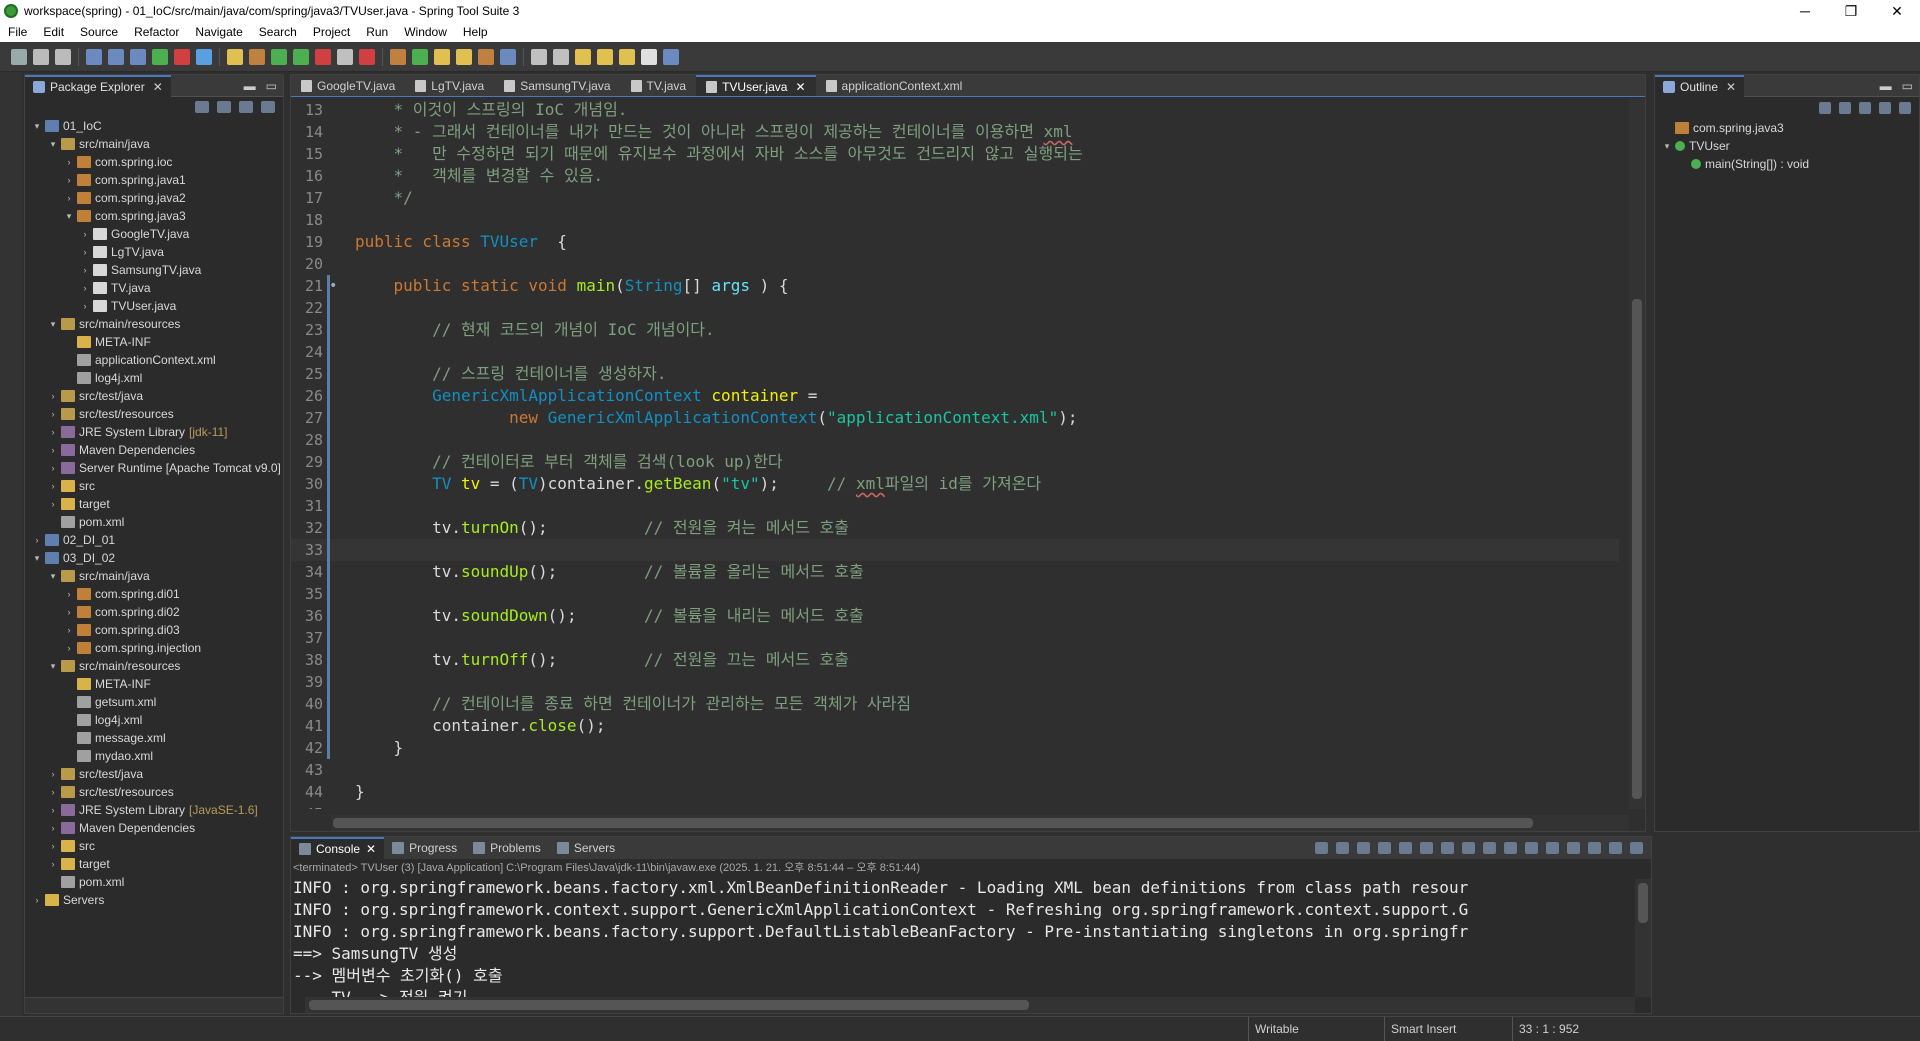  Describe the element at coordinates (1845, 108) in the screenshot. I see `hide-fields-icon` at that location.